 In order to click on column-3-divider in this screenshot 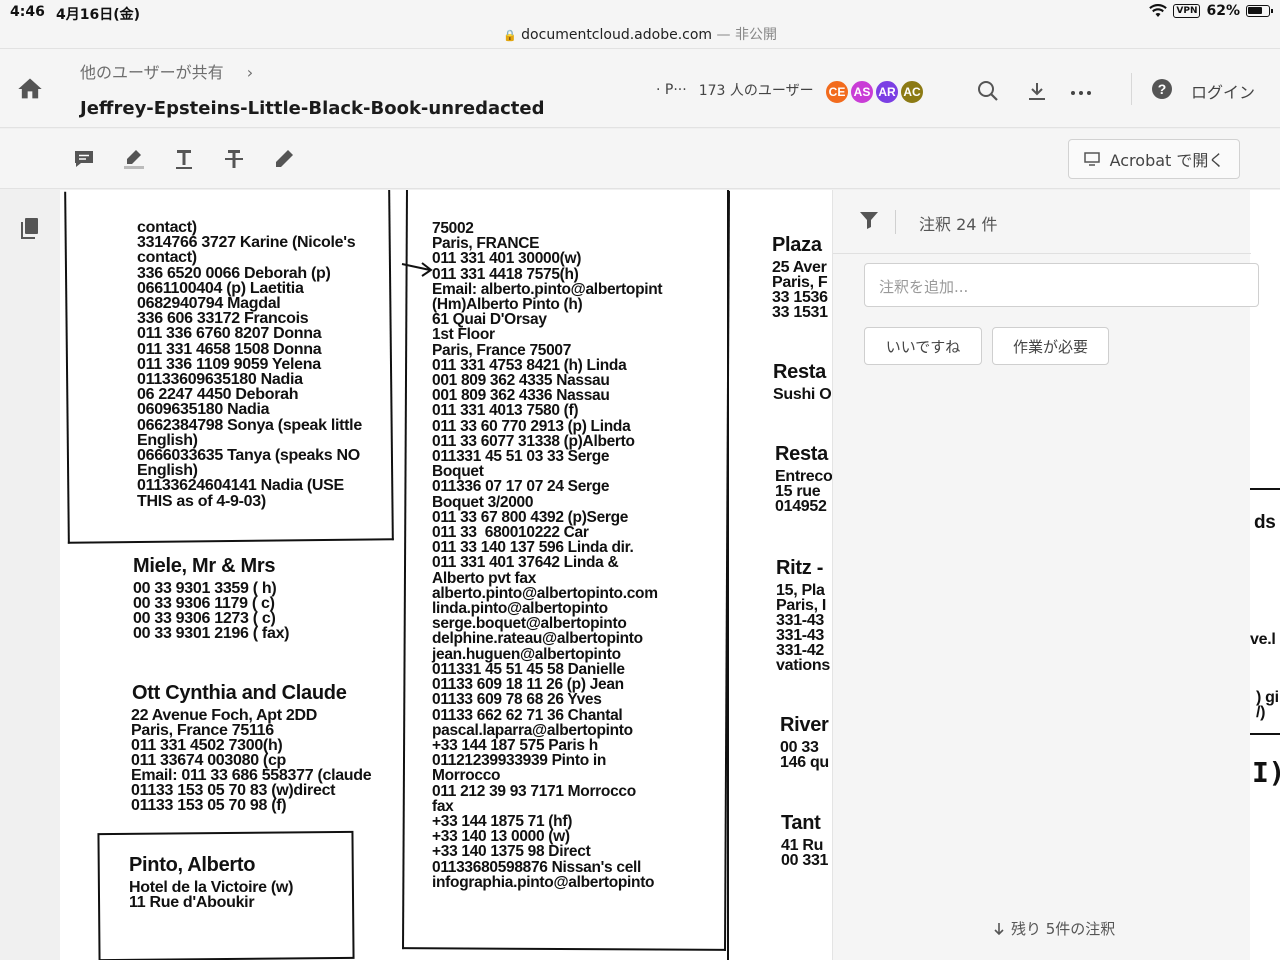, I will do `click(728, 575)`.